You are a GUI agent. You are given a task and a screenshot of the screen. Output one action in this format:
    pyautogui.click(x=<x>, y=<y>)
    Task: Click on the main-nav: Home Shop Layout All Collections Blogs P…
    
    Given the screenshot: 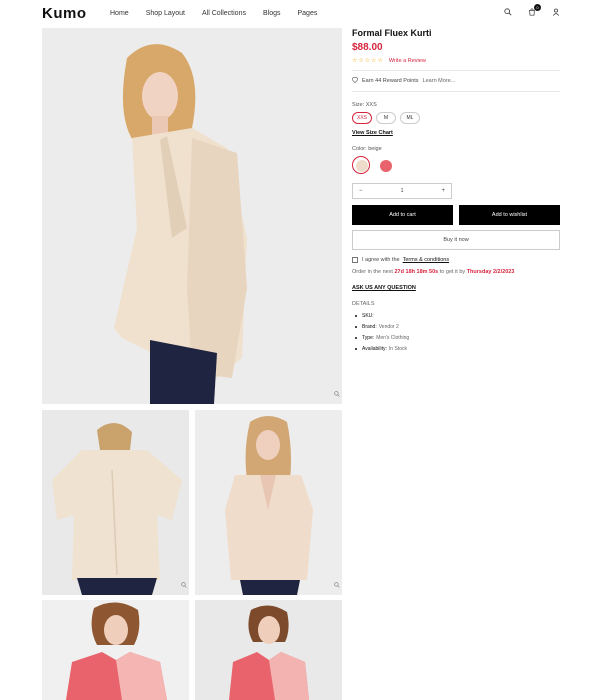 What is the action you would take?
    pyautogui.click(x=222, y=13)
    